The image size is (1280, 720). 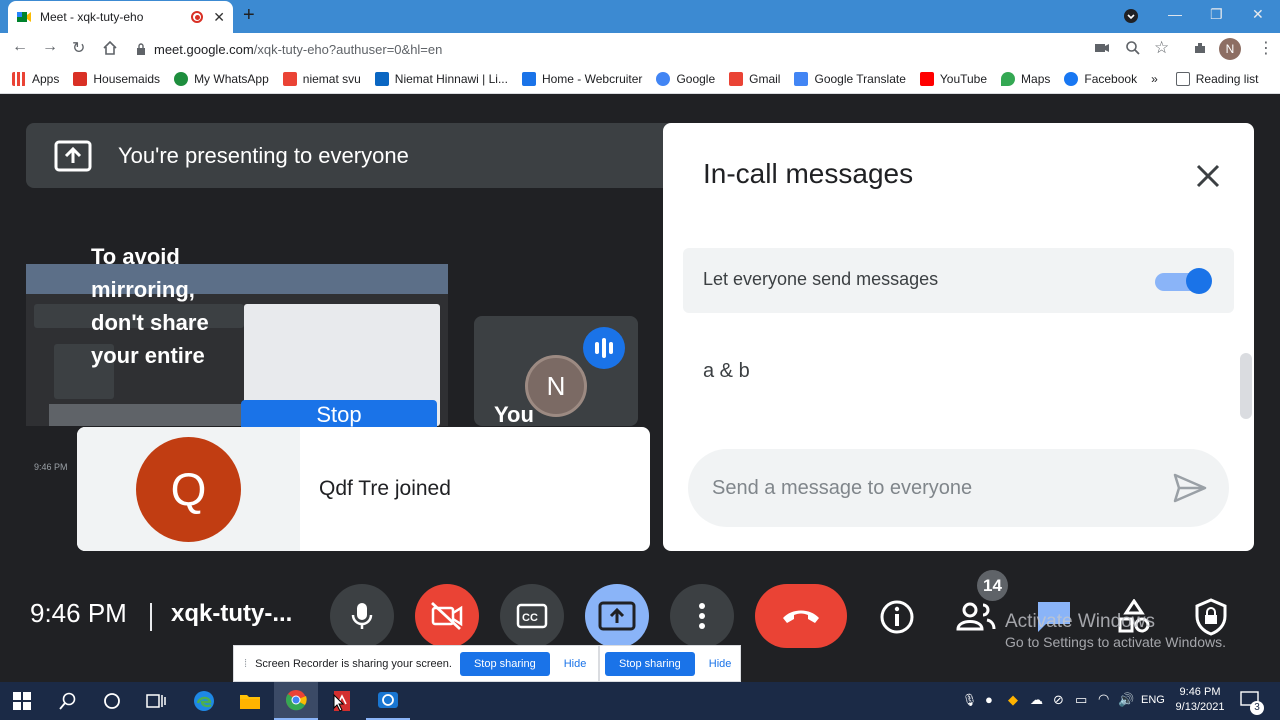 What do you see at coordinates (1131, 16) in the screenshot?
I see `tab-search-icon` at bounding box center [1131, 16].